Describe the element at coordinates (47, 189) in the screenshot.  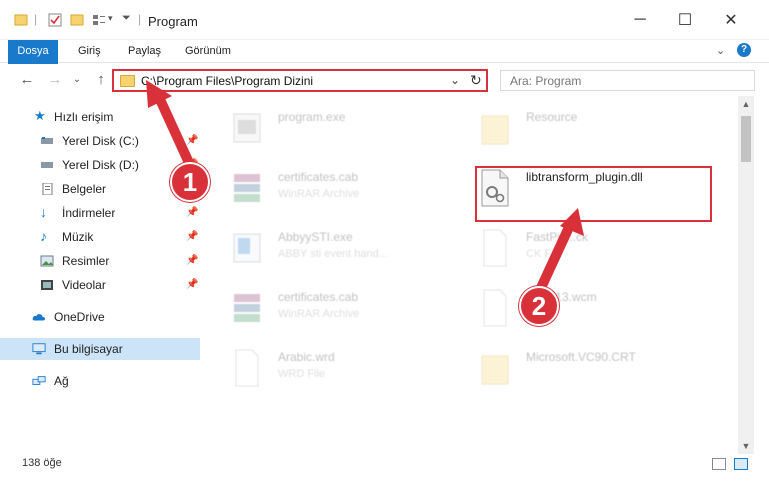
I see `documents-icon` at that location.